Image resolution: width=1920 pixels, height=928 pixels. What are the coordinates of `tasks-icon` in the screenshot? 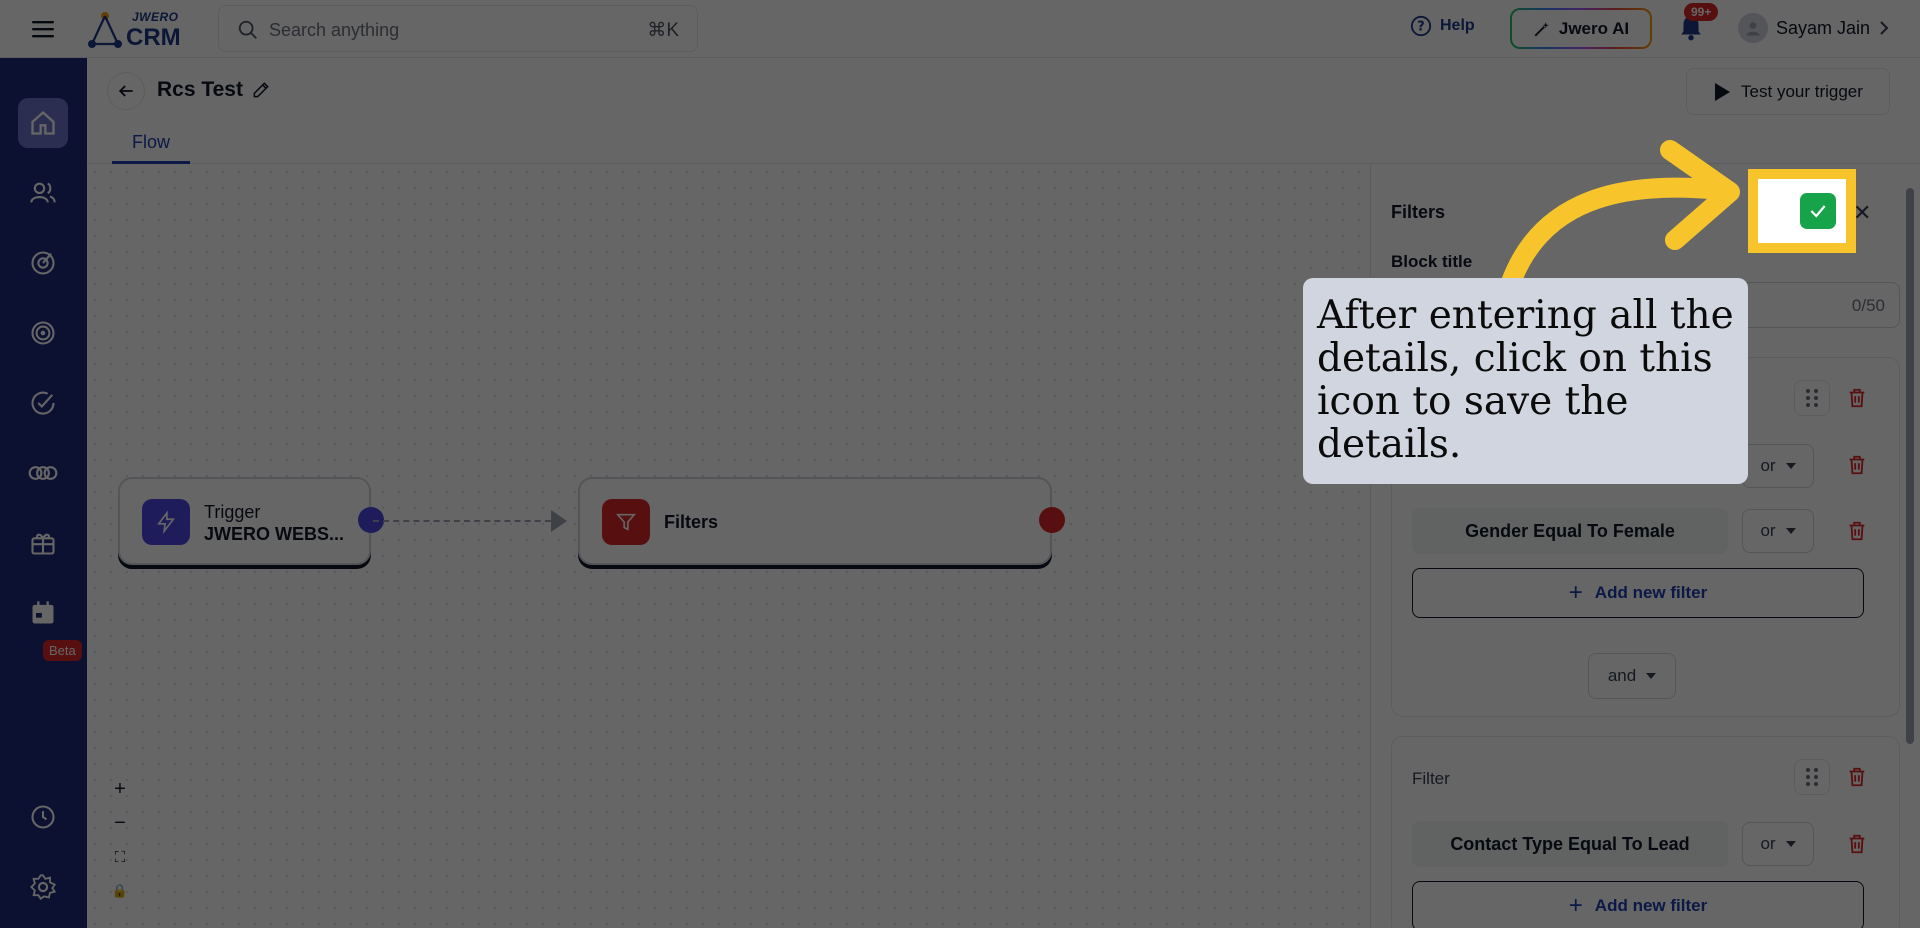 It's located at (43, 403).